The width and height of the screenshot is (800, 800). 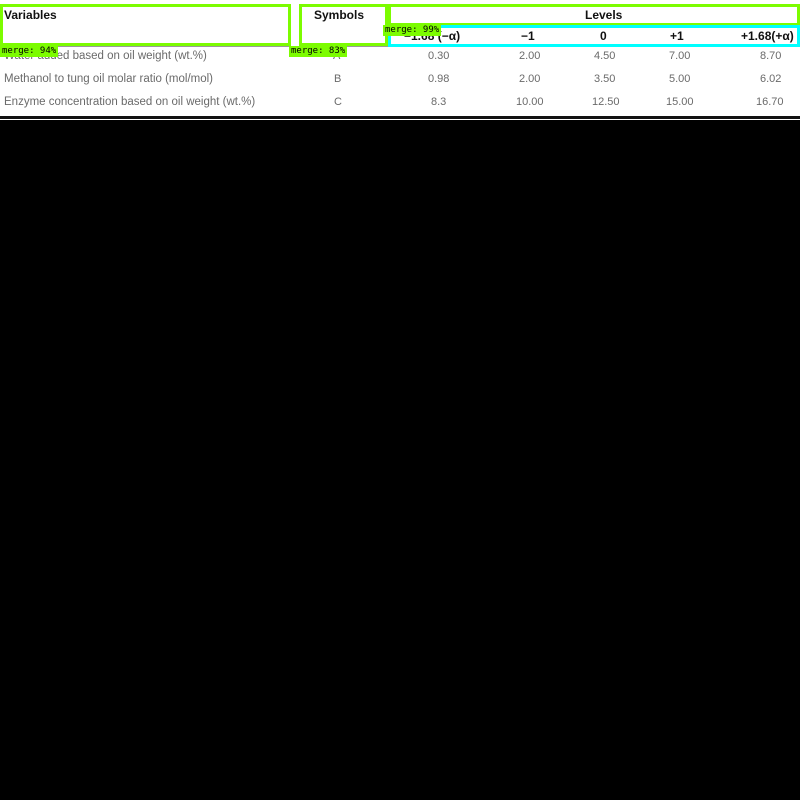 I want to click on table-row-2-value-2: 2.00, so click(x=530, y=79).